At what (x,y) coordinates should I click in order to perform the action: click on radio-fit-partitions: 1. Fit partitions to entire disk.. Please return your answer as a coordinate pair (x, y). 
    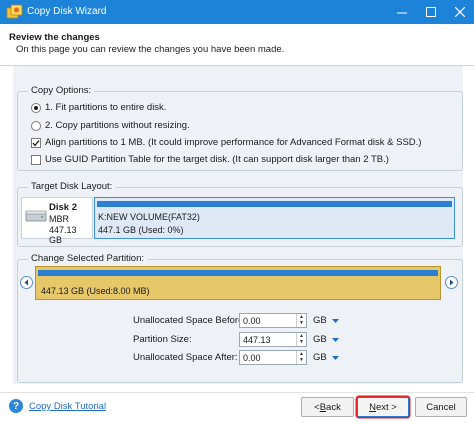
    Looking at the image, I should click on (98, 107).